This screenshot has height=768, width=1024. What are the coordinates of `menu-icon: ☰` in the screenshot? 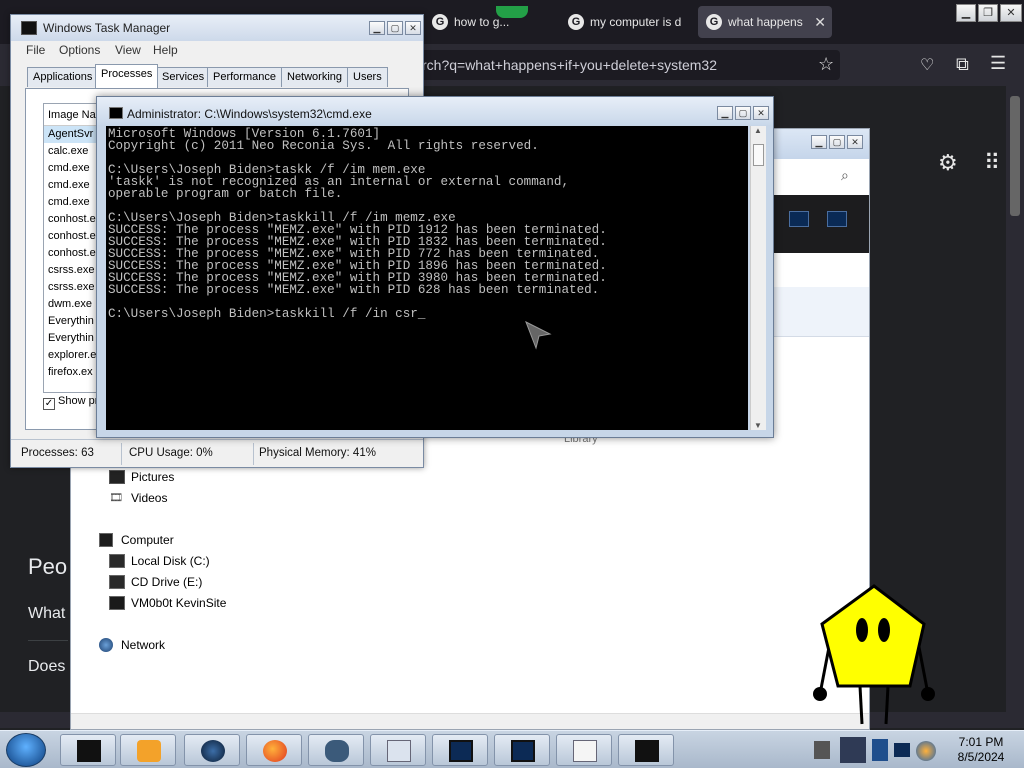 It's located at (998, 63).